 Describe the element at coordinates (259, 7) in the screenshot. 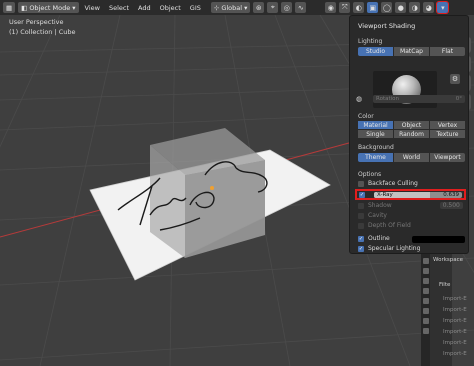

I see `pivot-icon: ⊛` at that location.